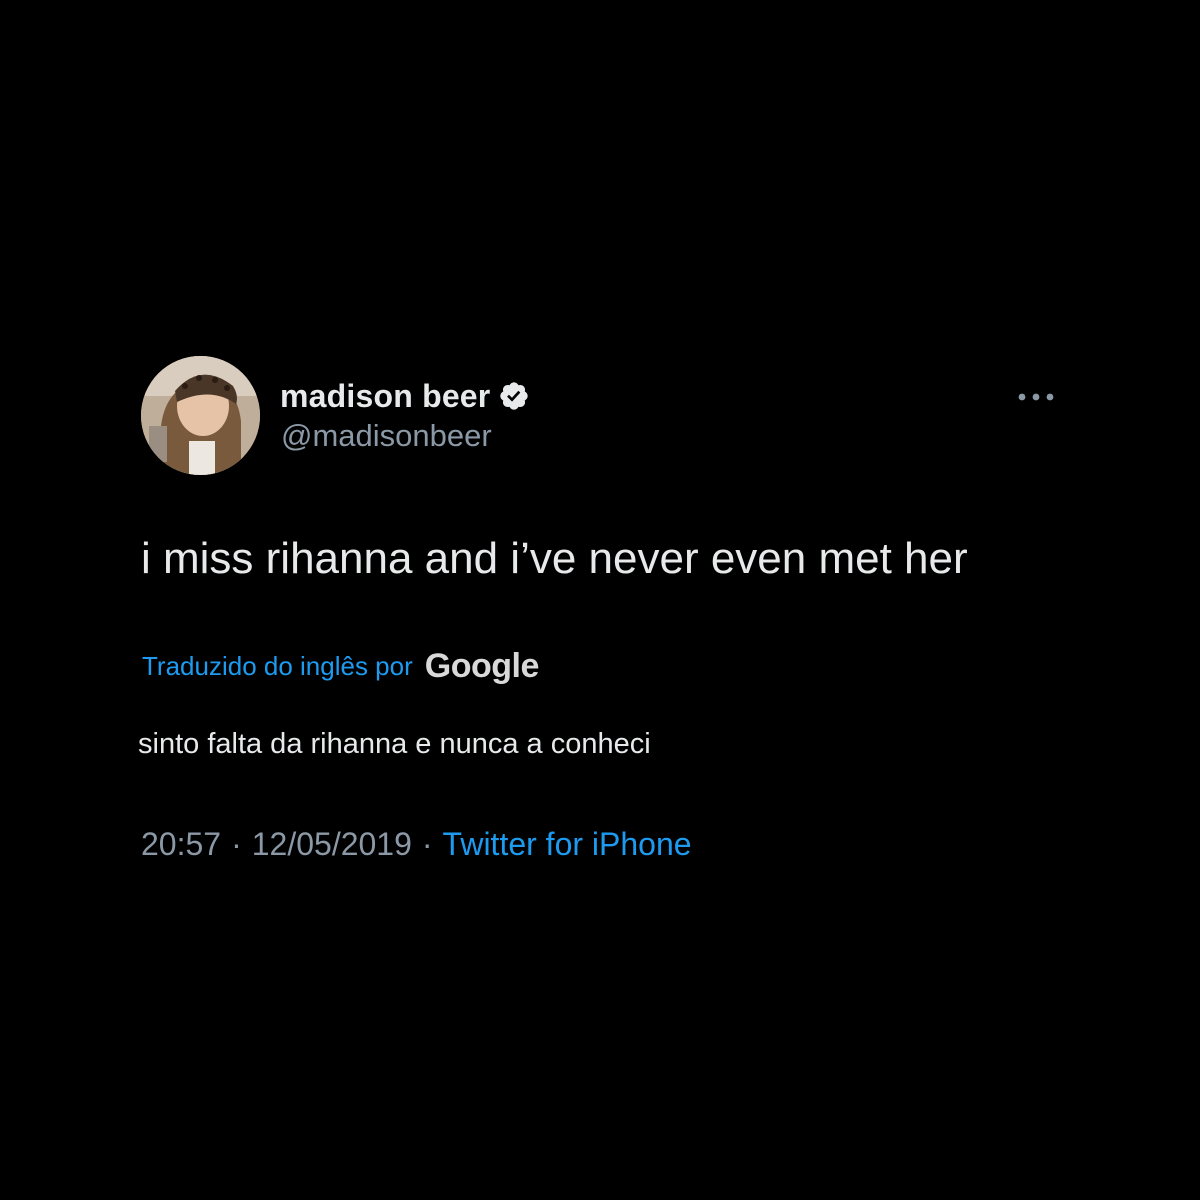 This screenshot has width=1200, height=1200. What do you see at coordinates (277, 666) in the screenshot?
I see `translated-by-link: Traduzido do inglês por` at bounding box center [277, 666].